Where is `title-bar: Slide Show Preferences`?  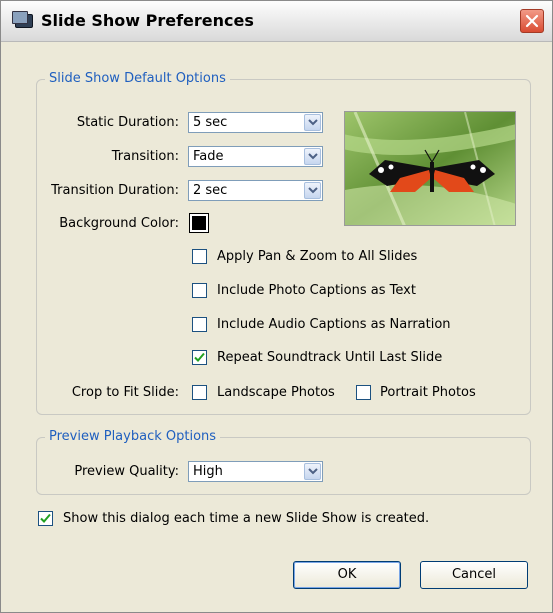
title-bar: Slide Show Preferences is located at coordinates (276, 21).